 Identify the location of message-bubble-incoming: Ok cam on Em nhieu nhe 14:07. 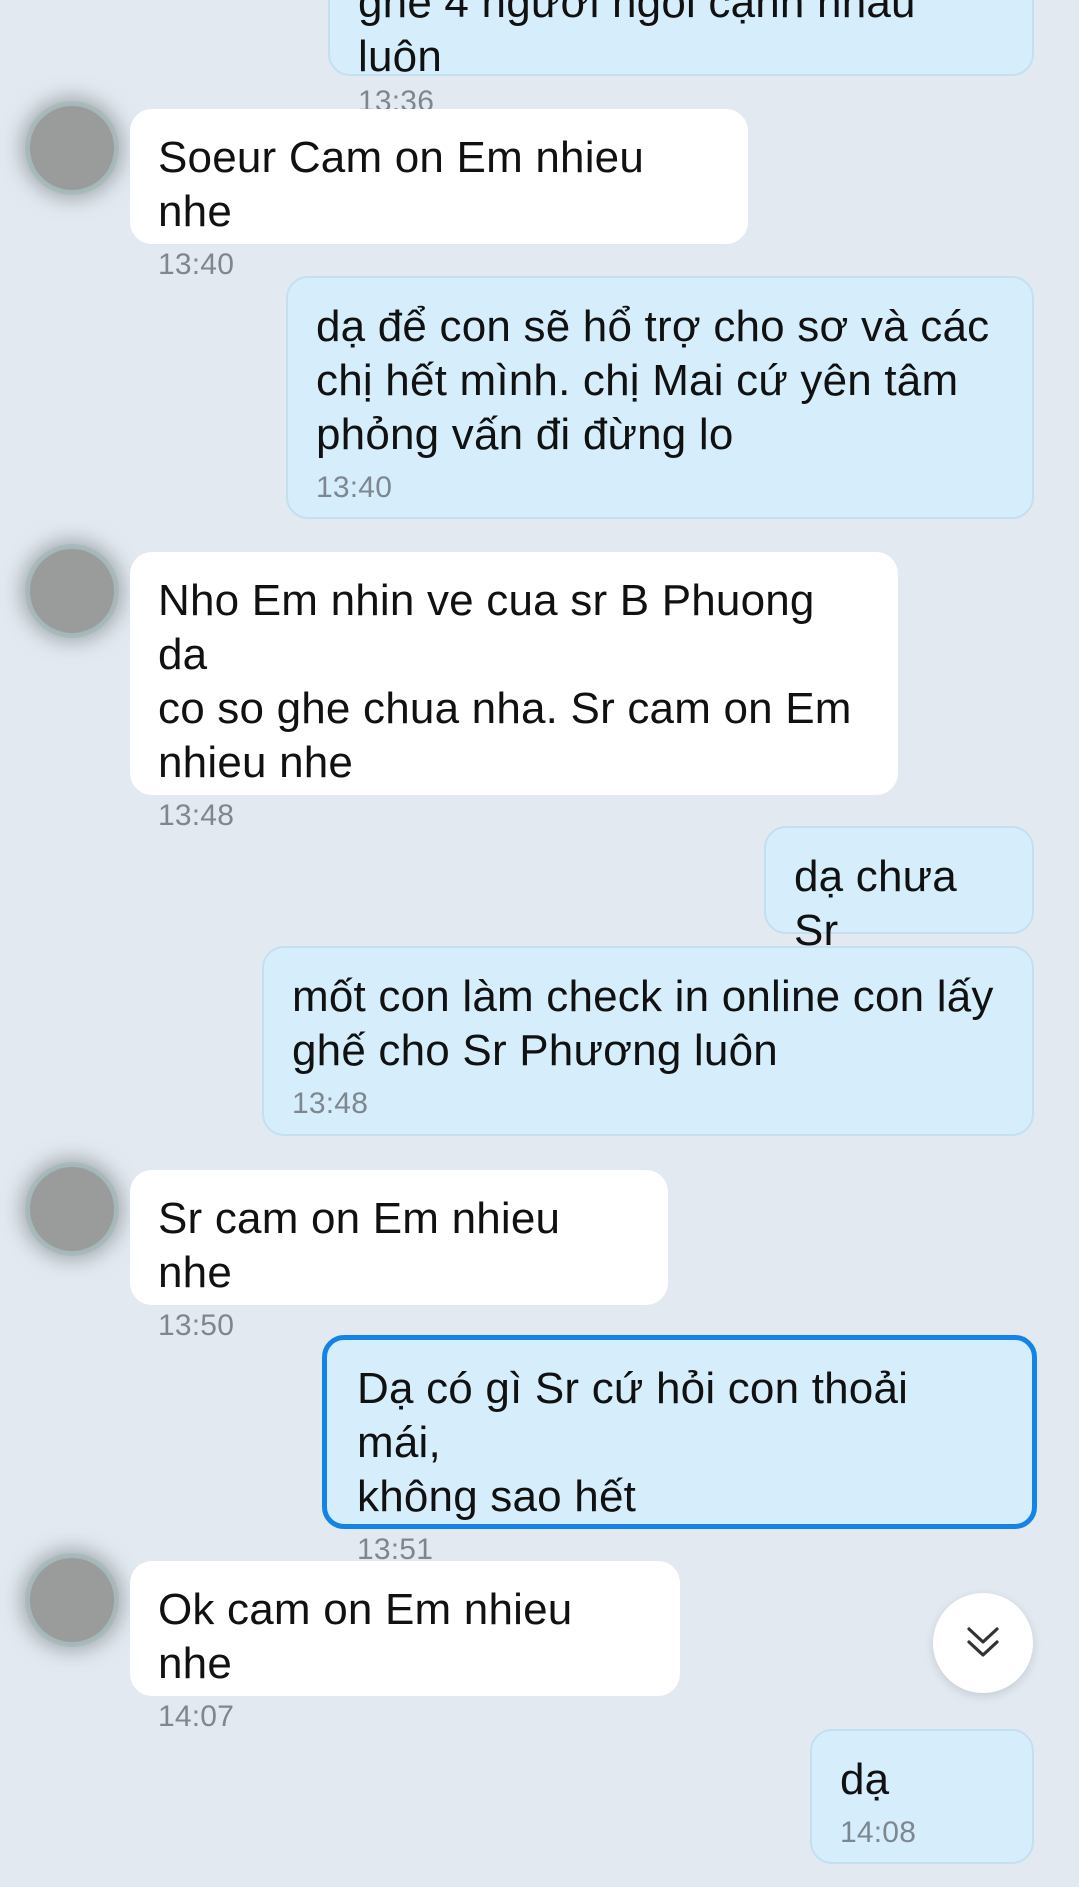
(405, 1647).